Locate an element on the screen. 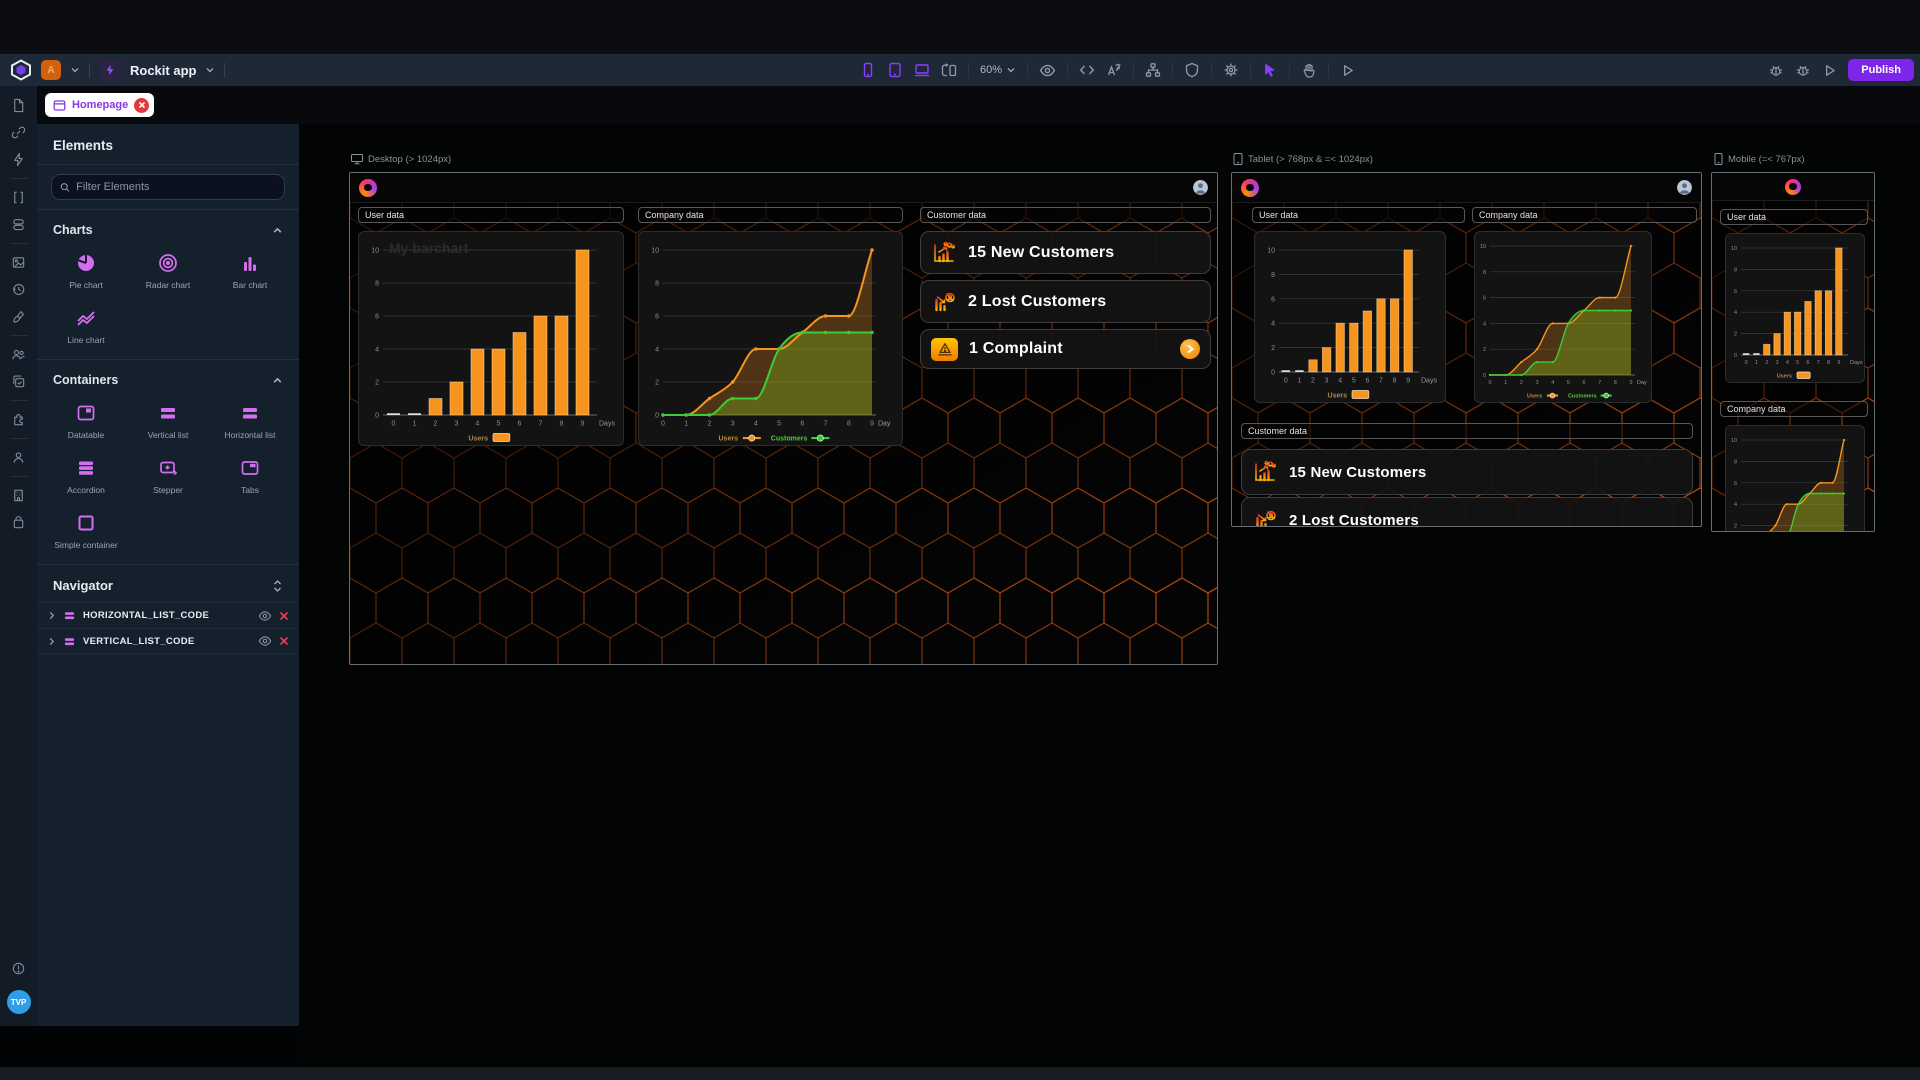 The width and height of the screenshot is (1920, 1080). element-vertical-list: Vertical list is located at coordinates (168, 421).